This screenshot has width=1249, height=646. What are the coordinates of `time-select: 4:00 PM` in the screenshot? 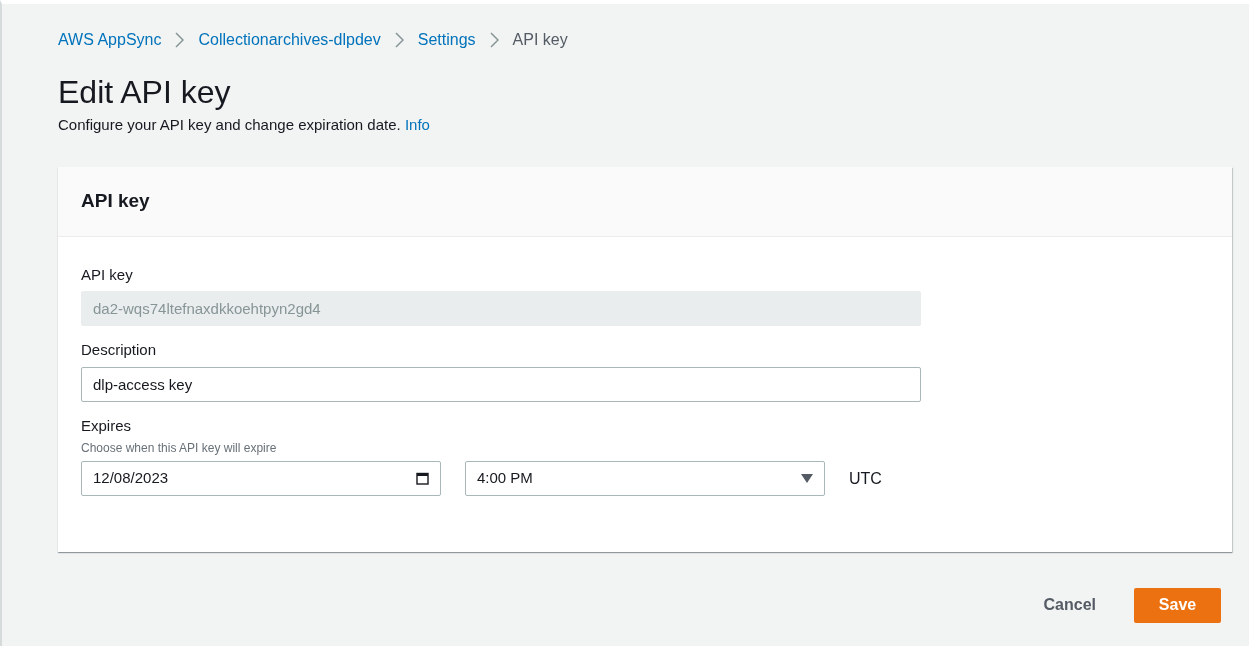 It's located at (645, 478).